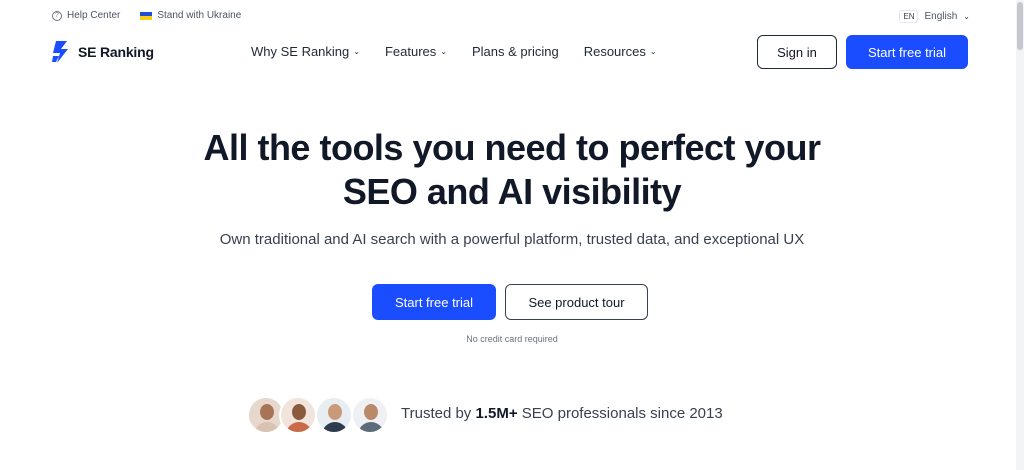  I want to click on stand-with-ukraine-link: Stand with Ukraine, so click(190, 15).